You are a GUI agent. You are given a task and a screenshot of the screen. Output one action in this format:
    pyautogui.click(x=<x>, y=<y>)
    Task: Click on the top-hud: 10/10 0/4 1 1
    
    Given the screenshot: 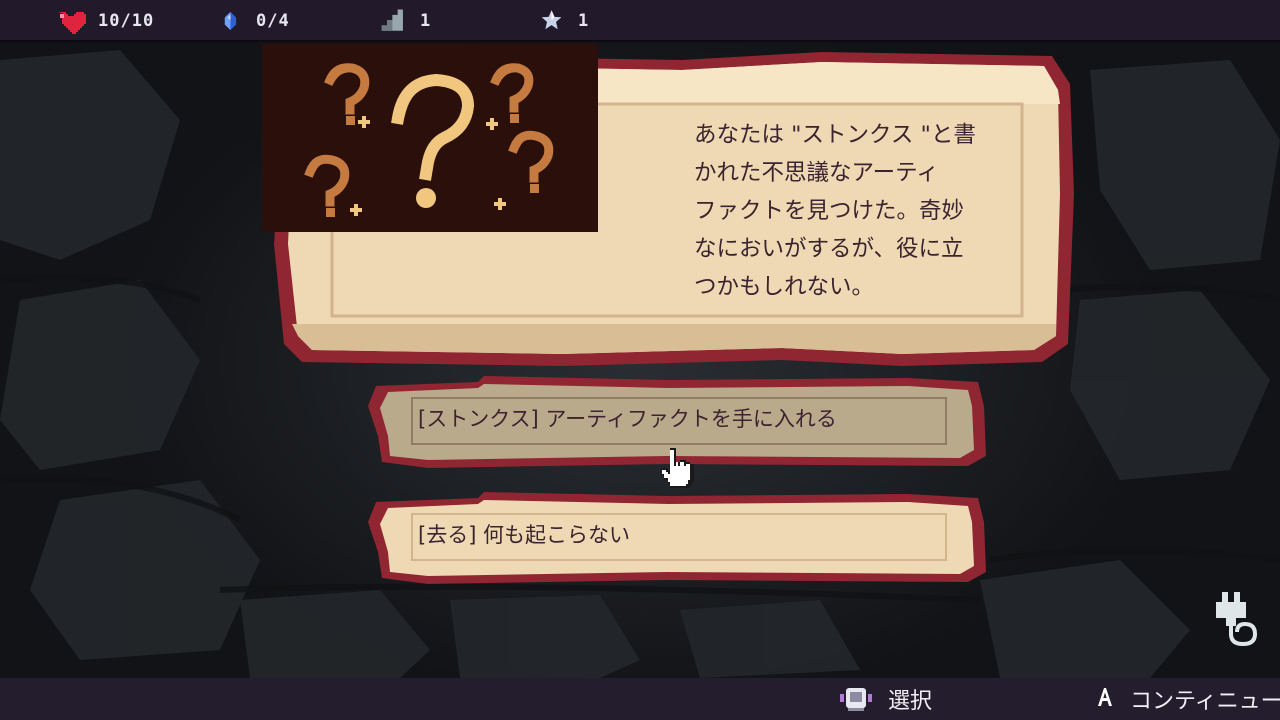 What is the action you would take?
    pyautogui.click(x=640, y=21)
    